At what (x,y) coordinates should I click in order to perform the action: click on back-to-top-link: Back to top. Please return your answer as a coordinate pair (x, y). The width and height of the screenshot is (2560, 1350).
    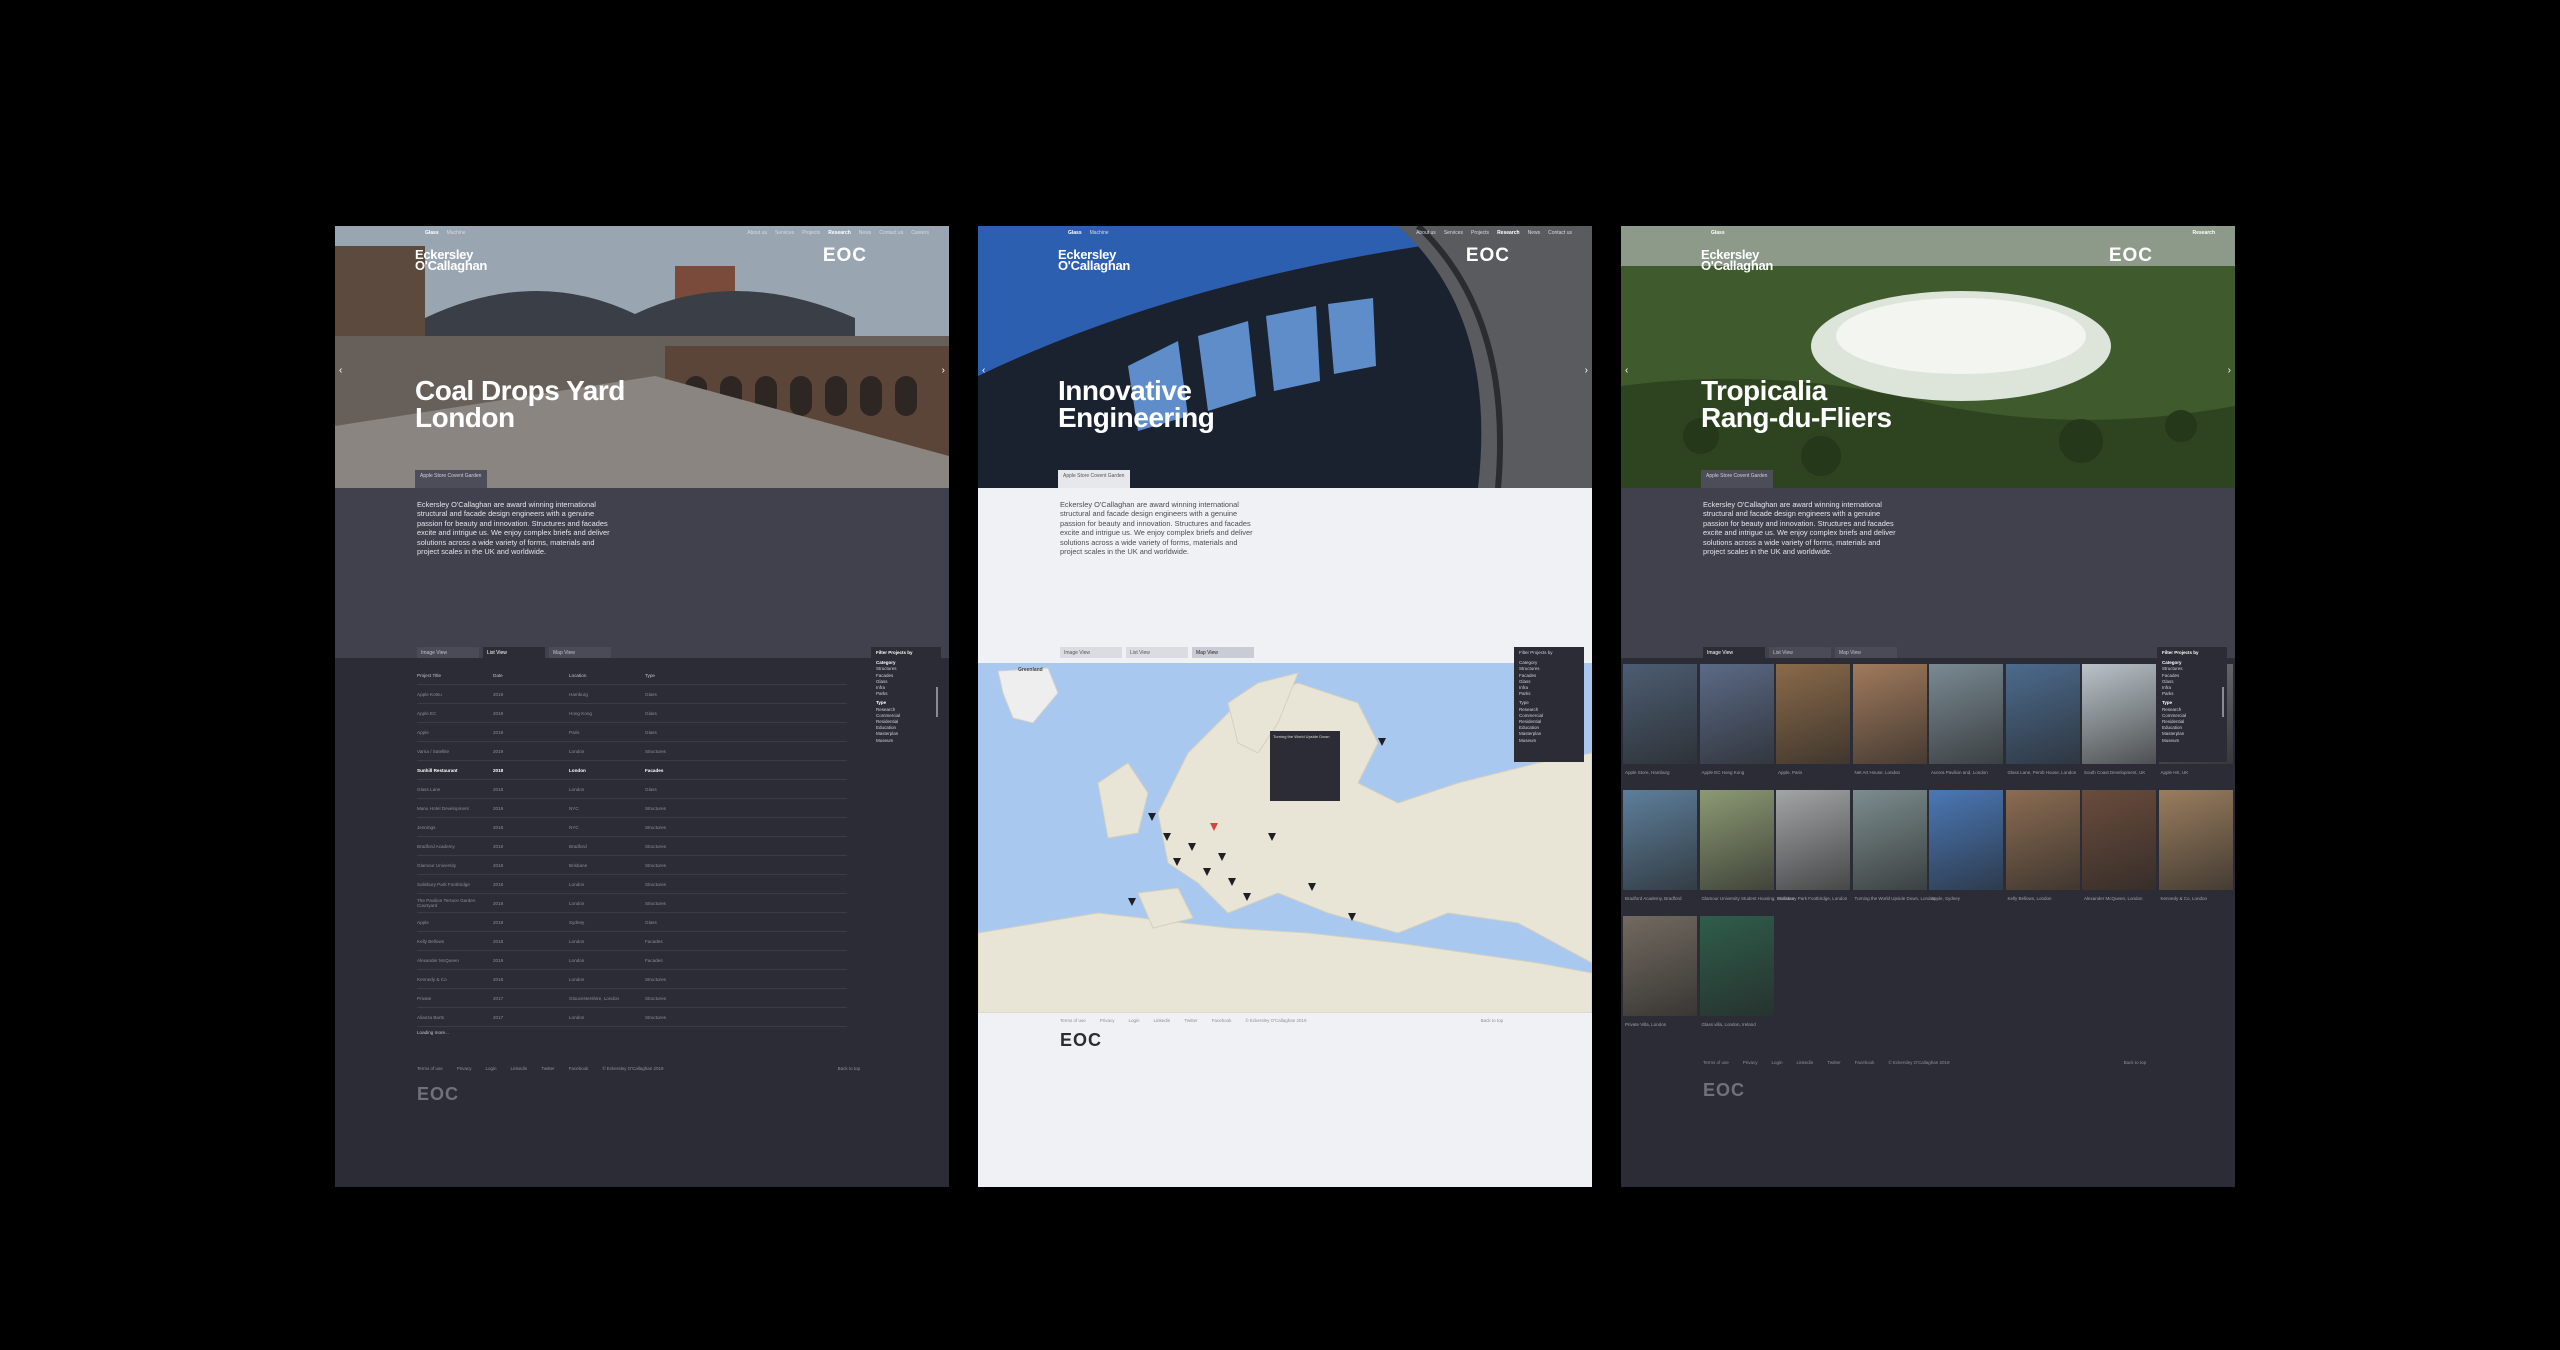
    Looking at the image, I should click on (849, 1068).